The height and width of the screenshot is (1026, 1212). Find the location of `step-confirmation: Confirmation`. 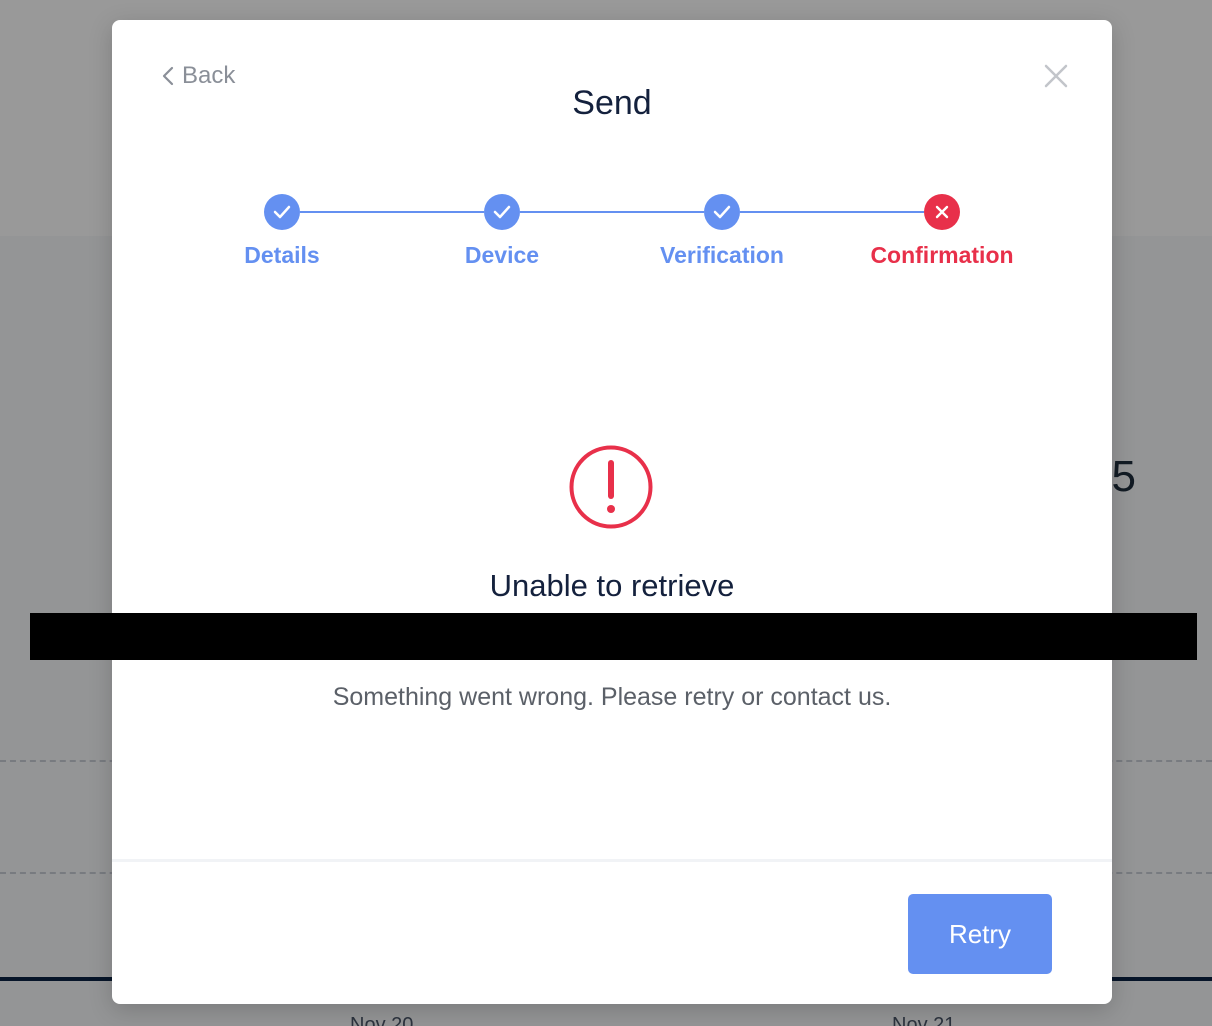

step-confirmation: Confirmation is located at coordinates (942, 230).